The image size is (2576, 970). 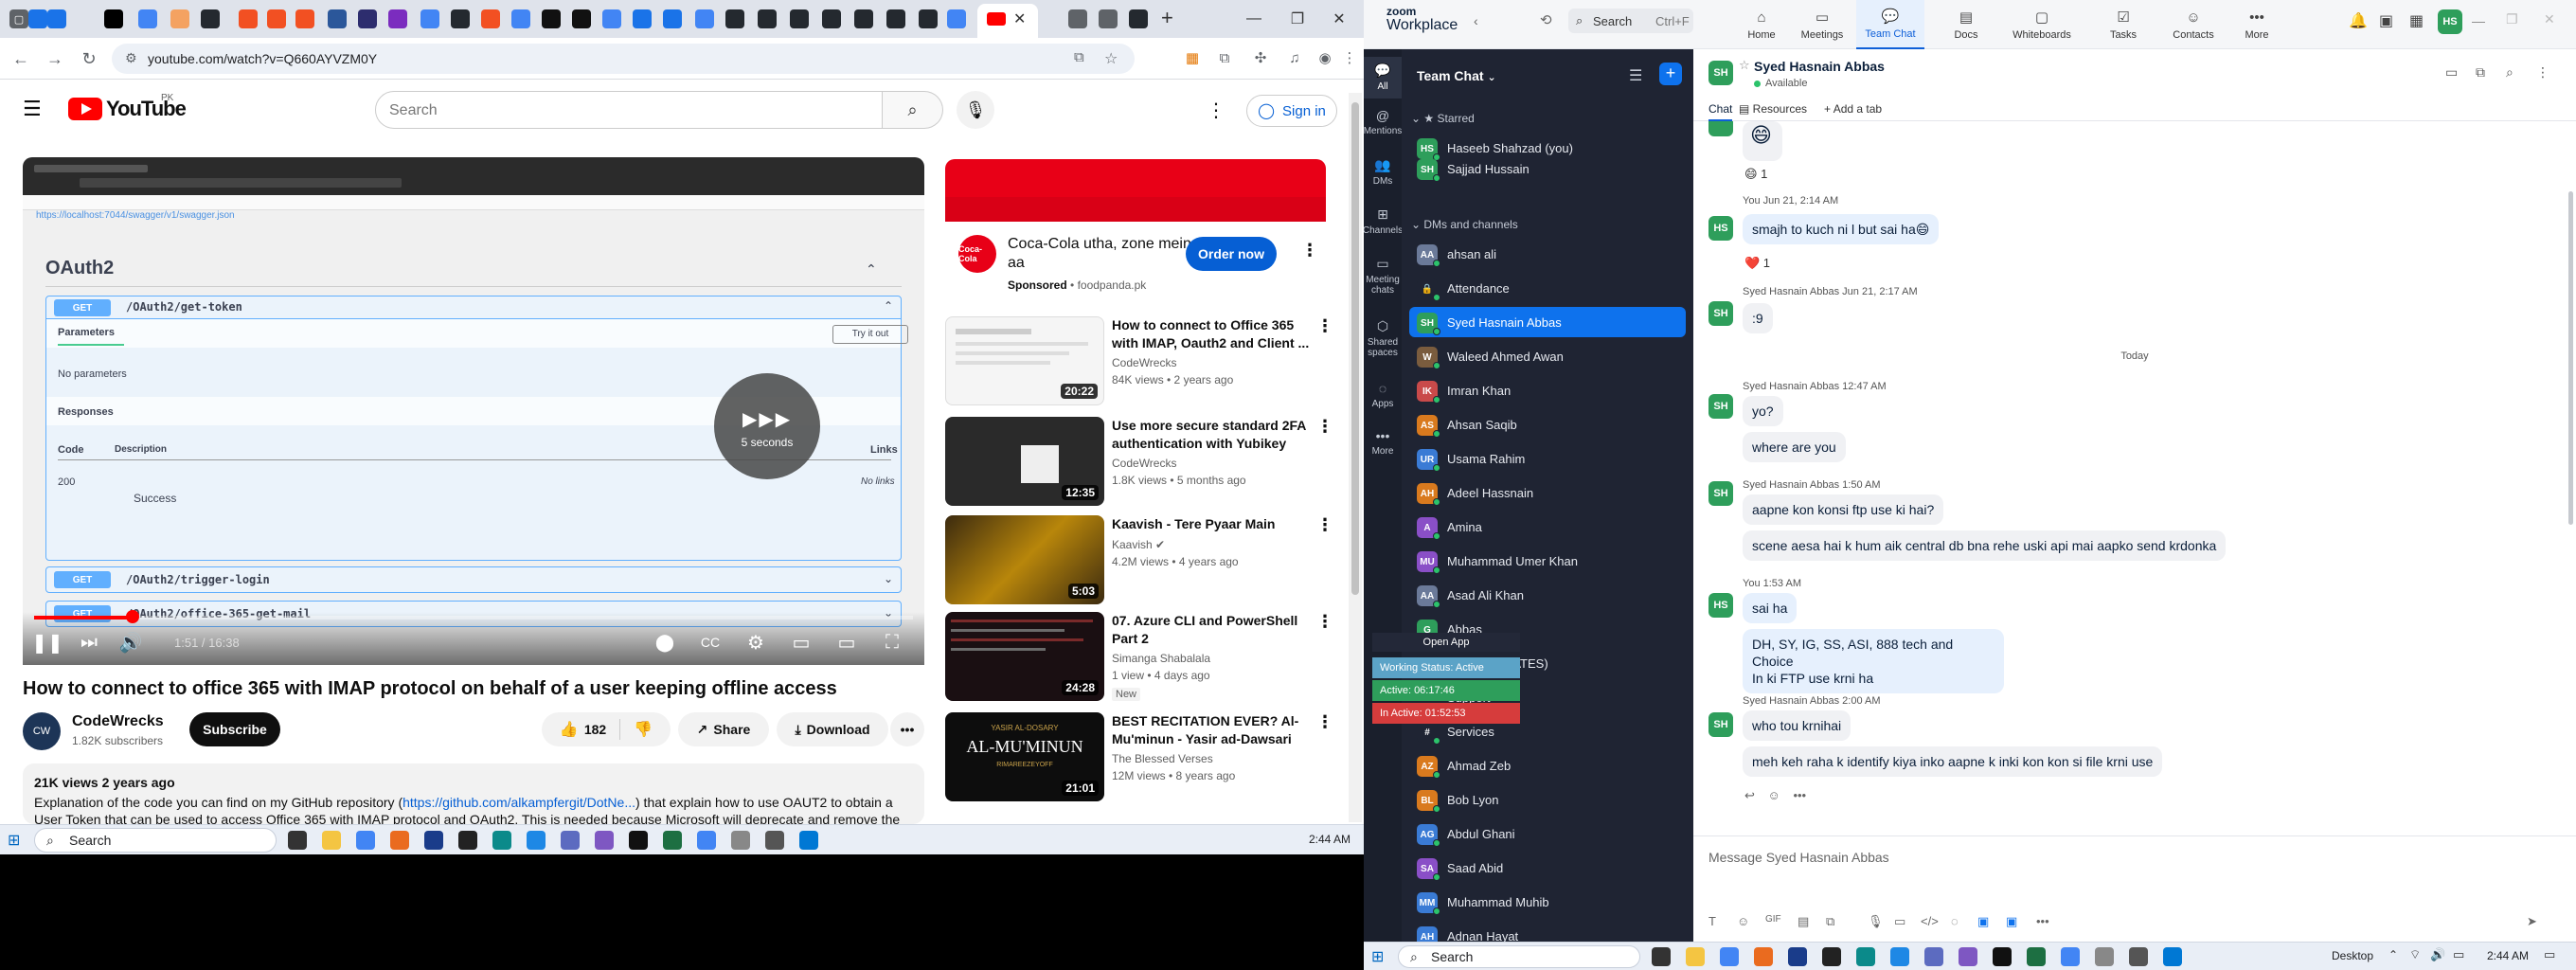 What do you see at coordinates (1547, 168) in the screenshot?
I see `chat-list-item: SH Sajjad Hussain` at bounding box center [1547, 168].